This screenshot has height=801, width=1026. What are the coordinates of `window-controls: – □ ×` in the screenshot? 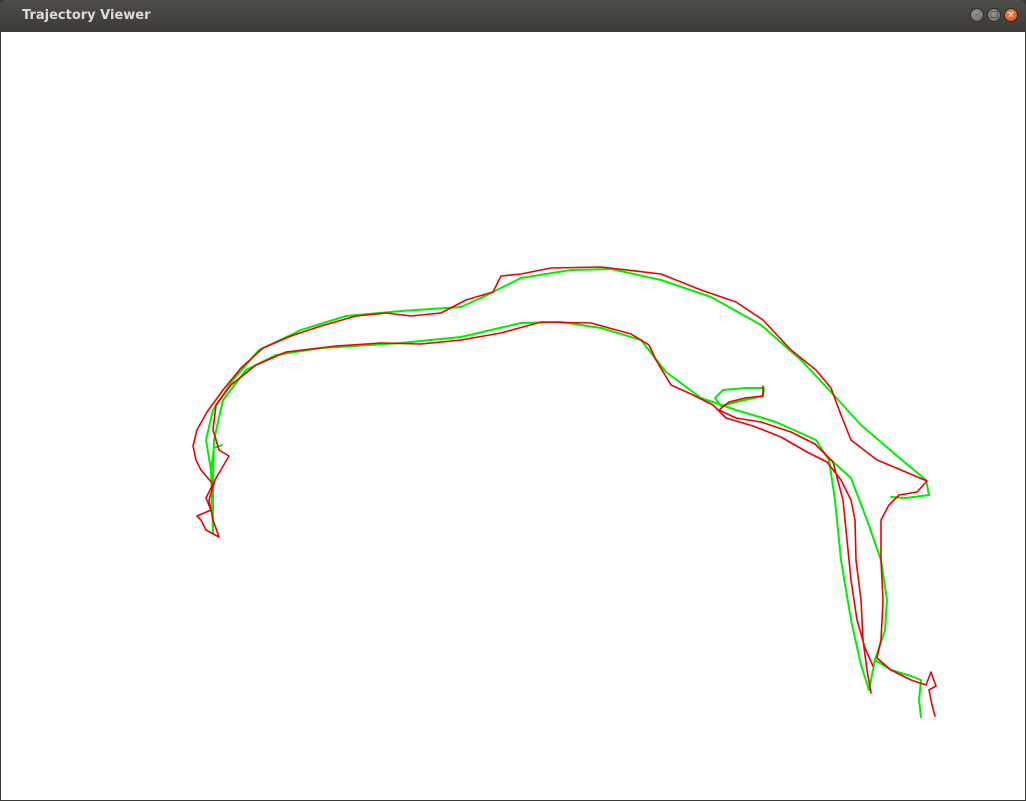 It's located at (994, 15).